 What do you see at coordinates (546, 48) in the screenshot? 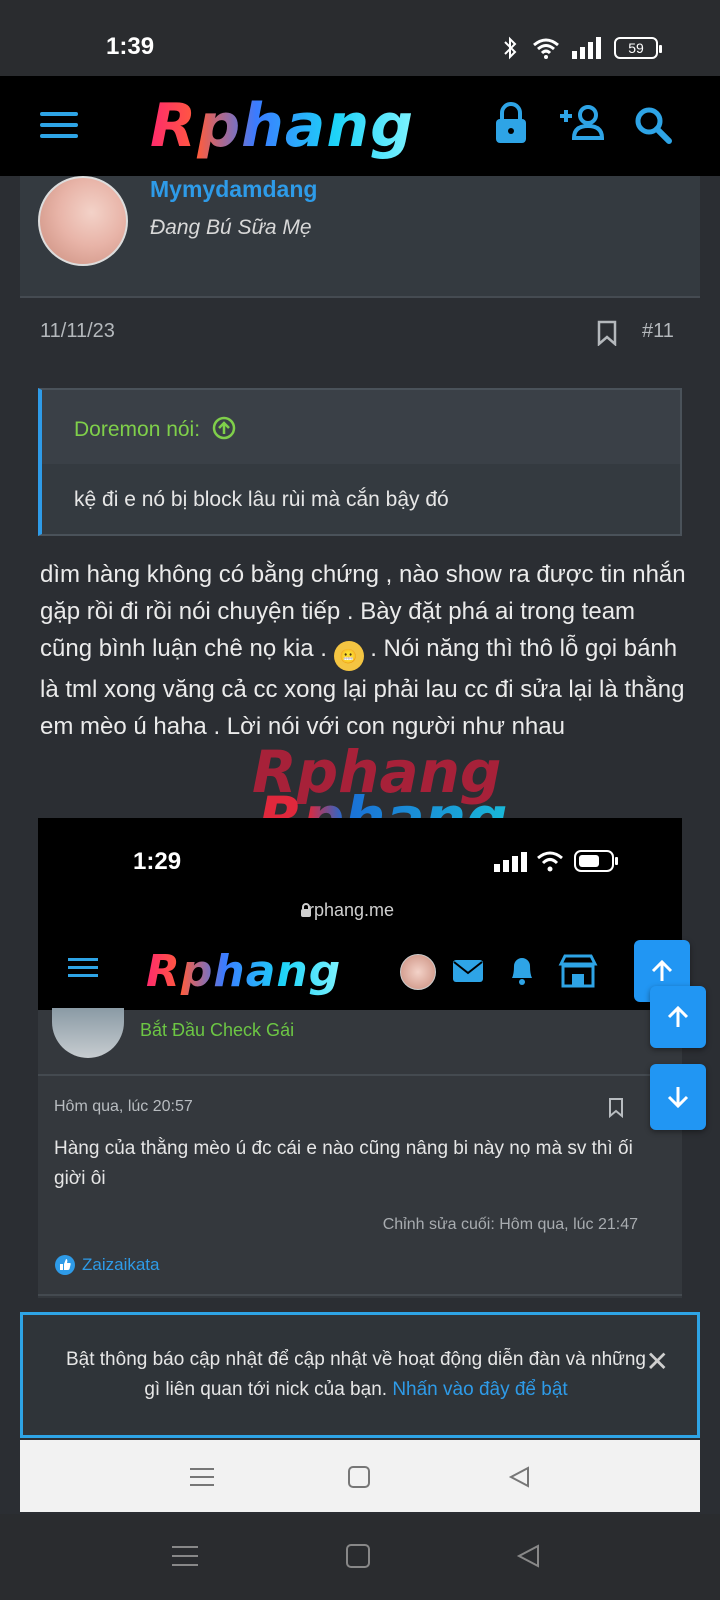
I see `wifi-icon` at bounding box center [546, 48].